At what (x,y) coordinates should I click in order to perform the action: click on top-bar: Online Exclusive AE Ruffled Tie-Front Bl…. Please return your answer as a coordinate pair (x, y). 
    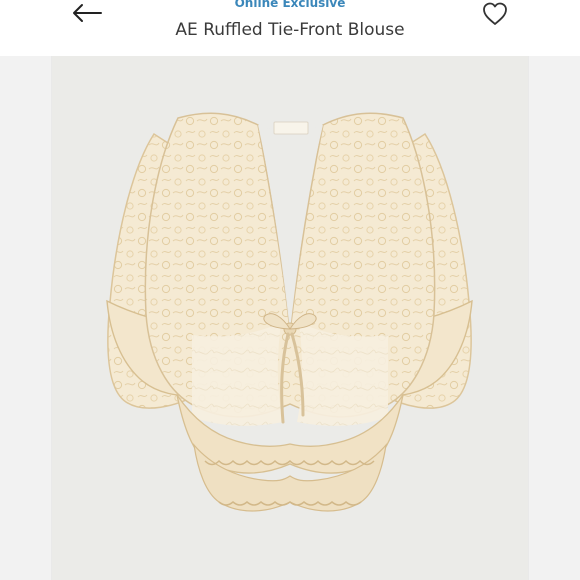
    Looking at the image, I should click on (290, 28).